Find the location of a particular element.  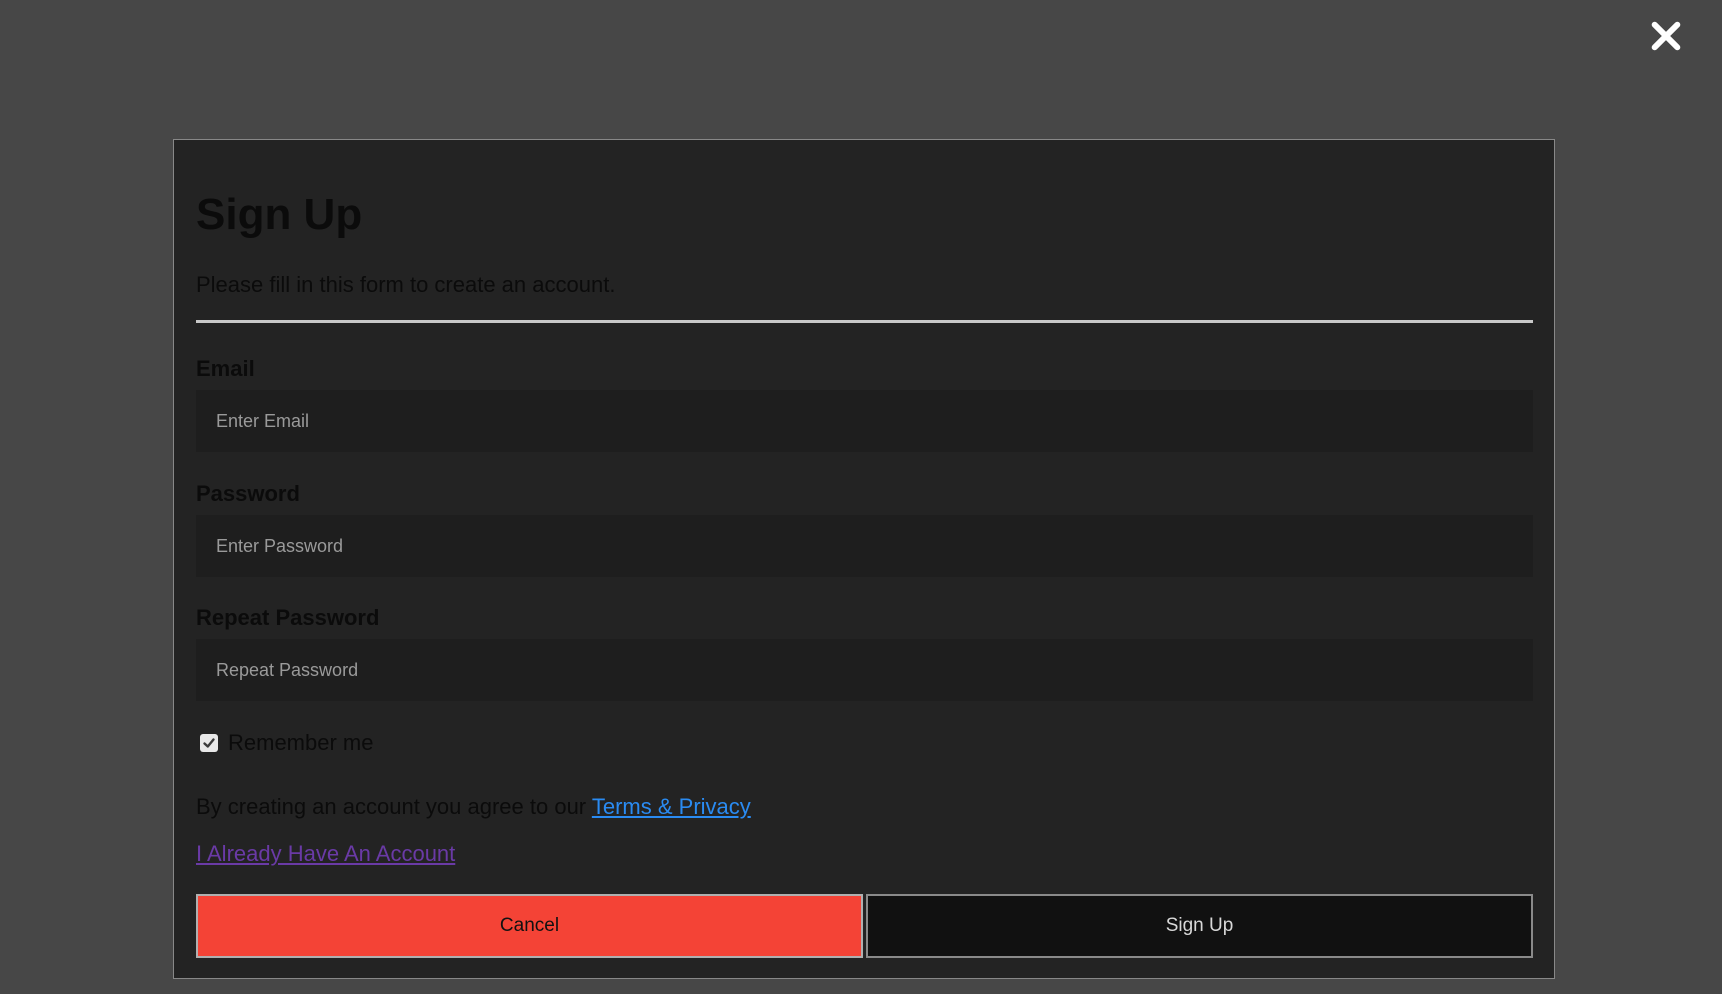

terms-prefix: By creating an account you agree to our is located at coordinates (394, 806).